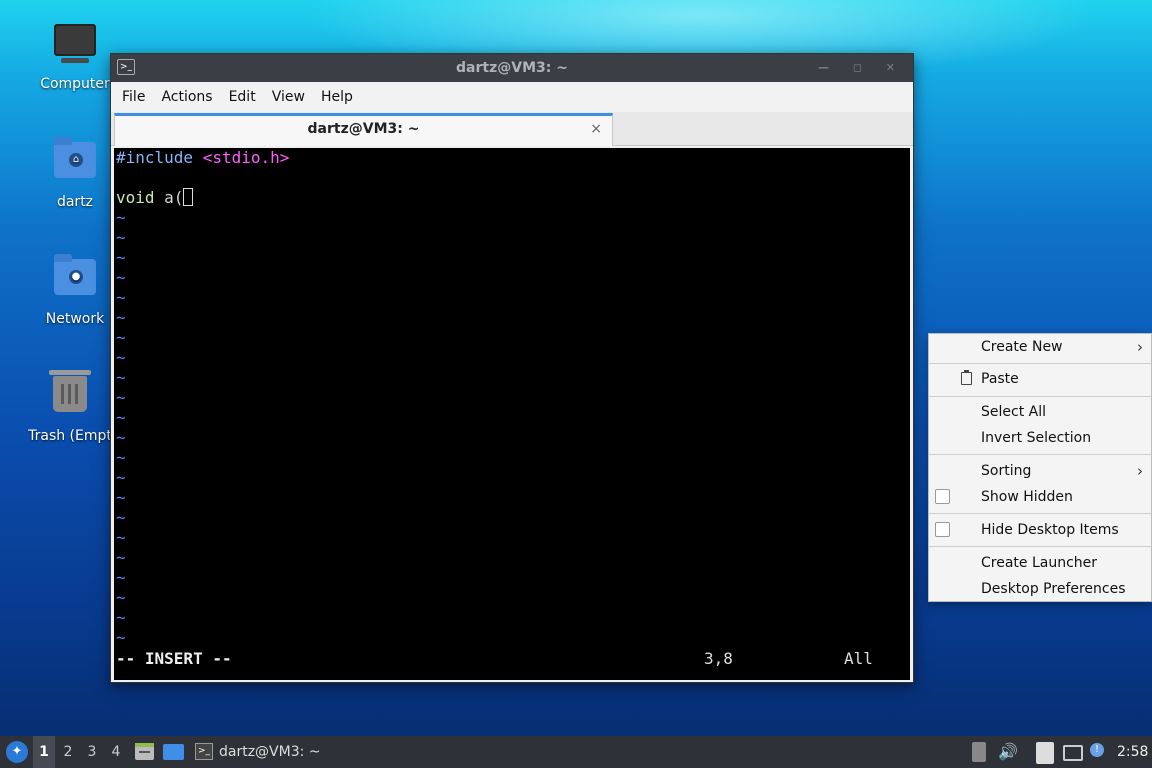 This screenshot has width=1152, height=768. Describe the element at coordinates (979, 752) in the screenshot. I see `battery-icon` at that location.